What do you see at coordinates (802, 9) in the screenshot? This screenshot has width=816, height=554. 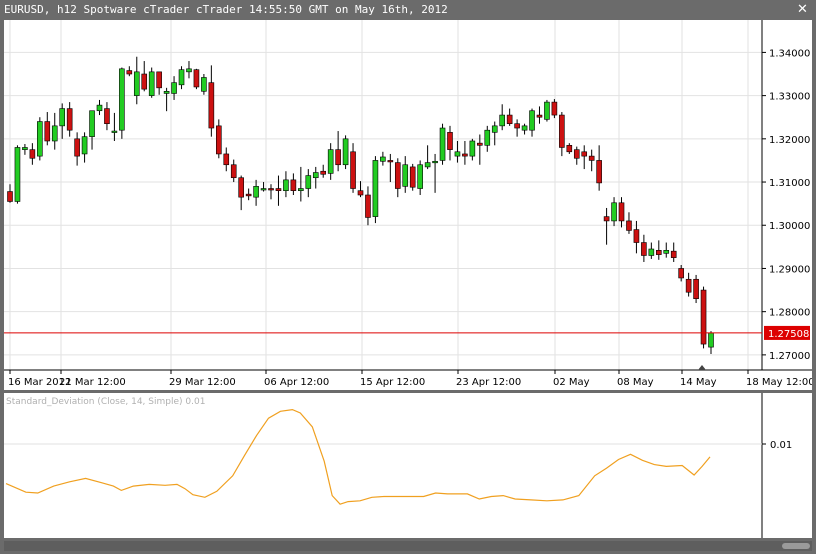 I see `close-icon: ✕` at bounding box center [802, 9].